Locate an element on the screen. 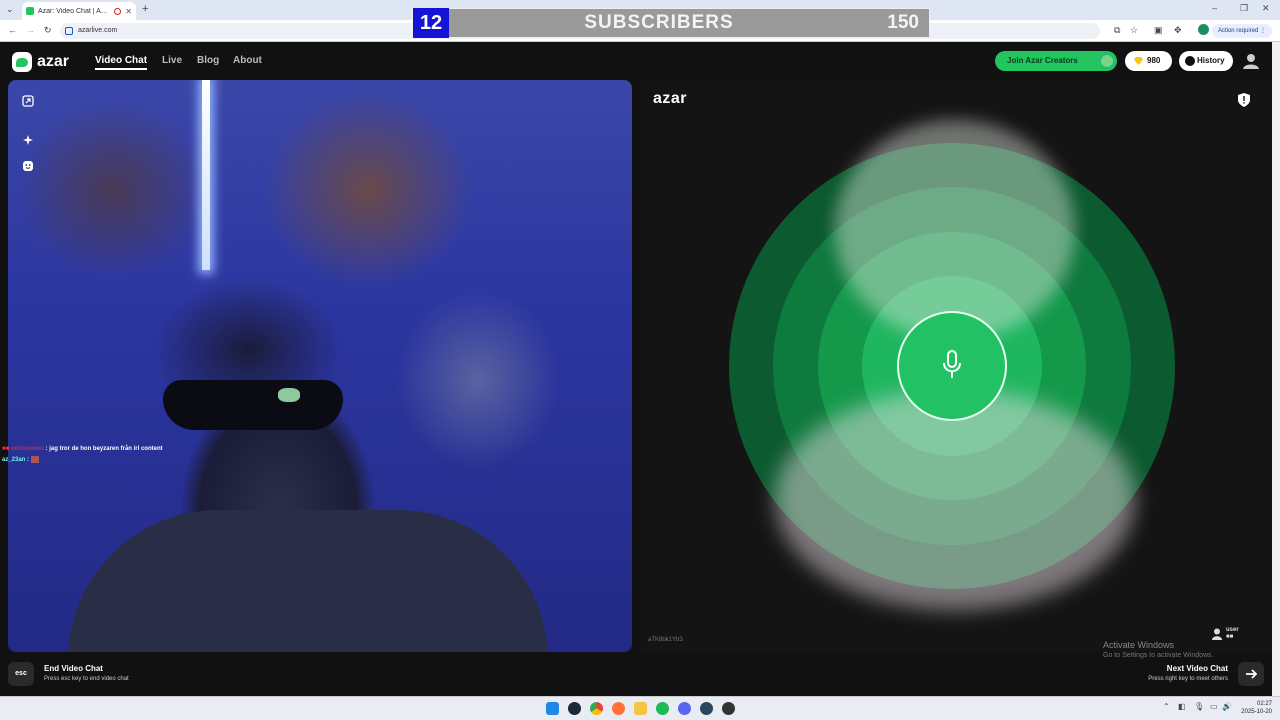 Image resolution: width=1280 pixels, height=720 pixels. panel-azar-logo: azar is located at coordinates (670, 98).